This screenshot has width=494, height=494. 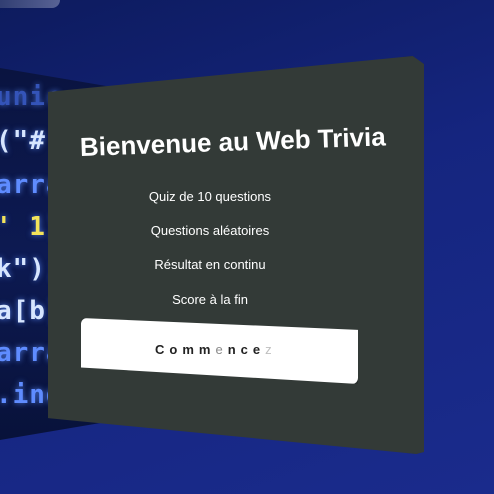 What do you see at coordinates (185, 349) in the screenshot?
I see `start-label-main: Comm` at bounding box center [185, 349].